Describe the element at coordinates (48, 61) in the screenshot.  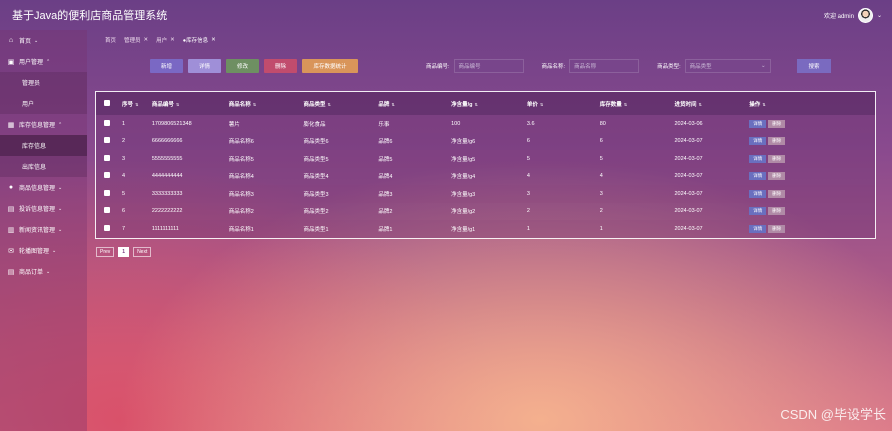
I see `chevron-up-icon: ⌃` at that location.